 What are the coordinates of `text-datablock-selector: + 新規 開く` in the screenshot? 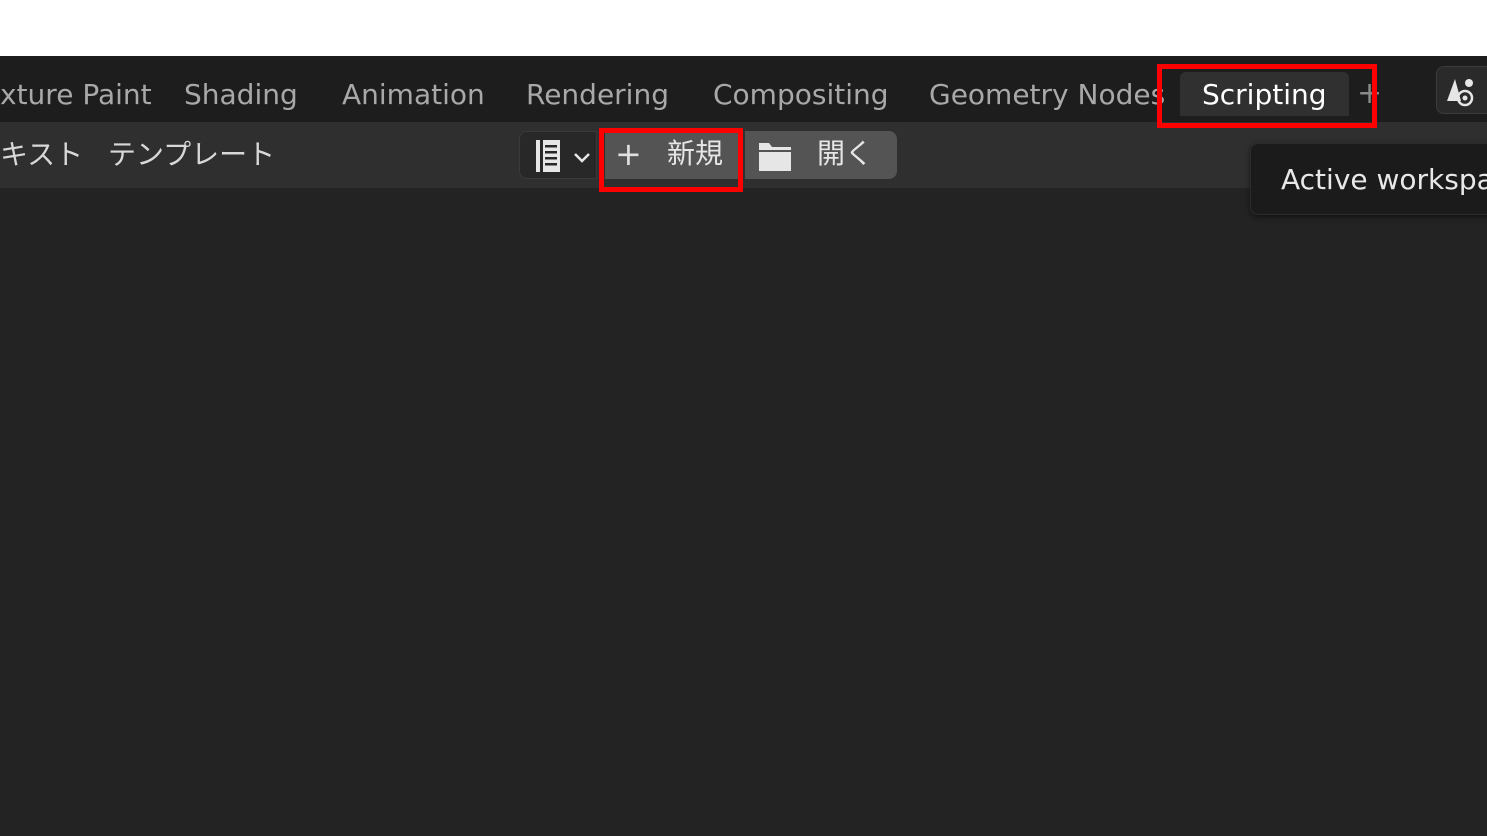 It's located at (708, 155).